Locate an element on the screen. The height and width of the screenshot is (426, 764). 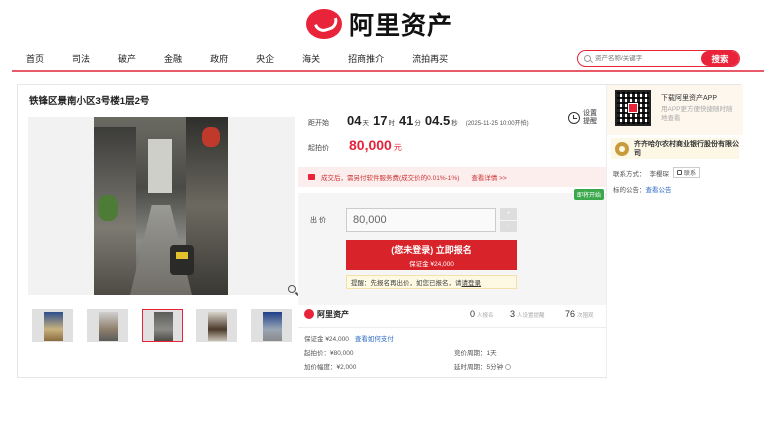
app-download-box: 下载阿里资产APP 用APP更方便快捷随时随地查看 is located at coordinates (675, 110).